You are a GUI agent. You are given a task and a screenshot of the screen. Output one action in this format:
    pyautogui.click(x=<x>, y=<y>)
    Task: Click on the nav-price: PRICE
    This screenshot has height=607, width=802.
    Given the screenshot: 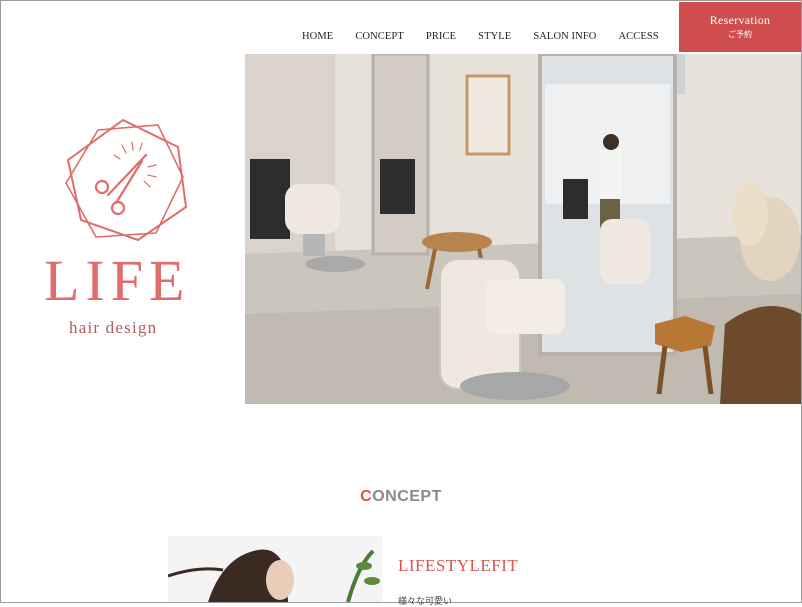 What is the action you would take?
    pyautogui.click(x=441, y=36)
    